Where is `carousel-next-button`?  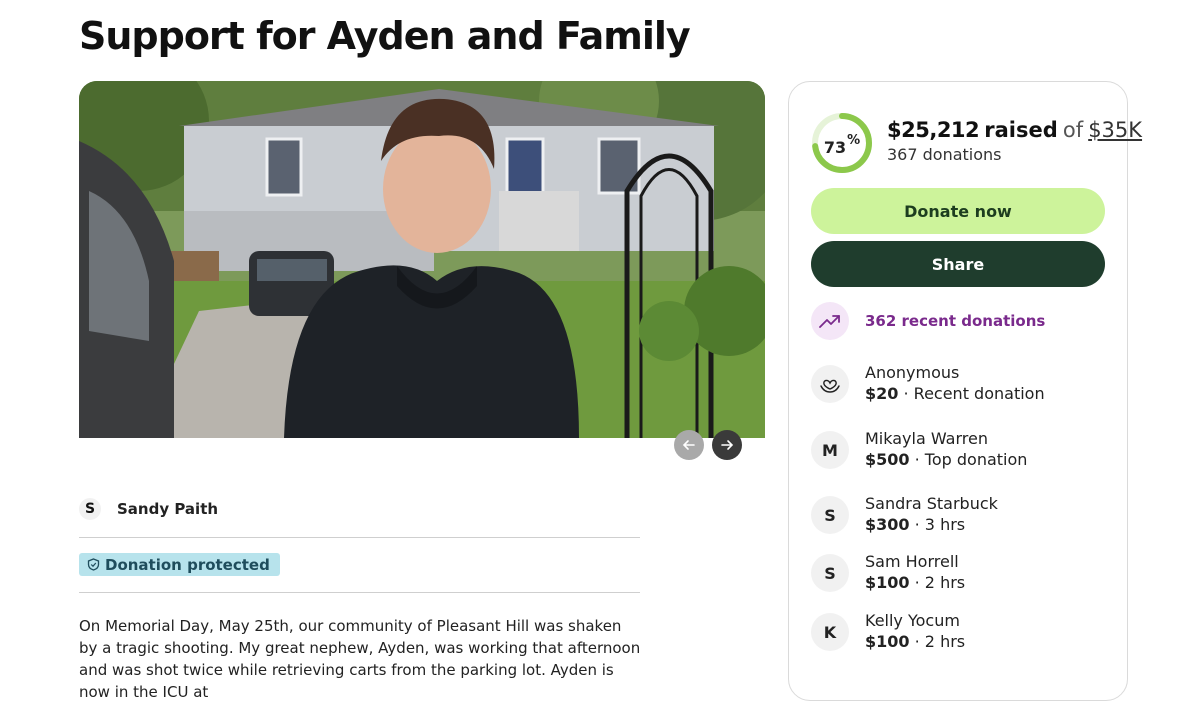
carousel-next-button is located at coordinates (727, 445).